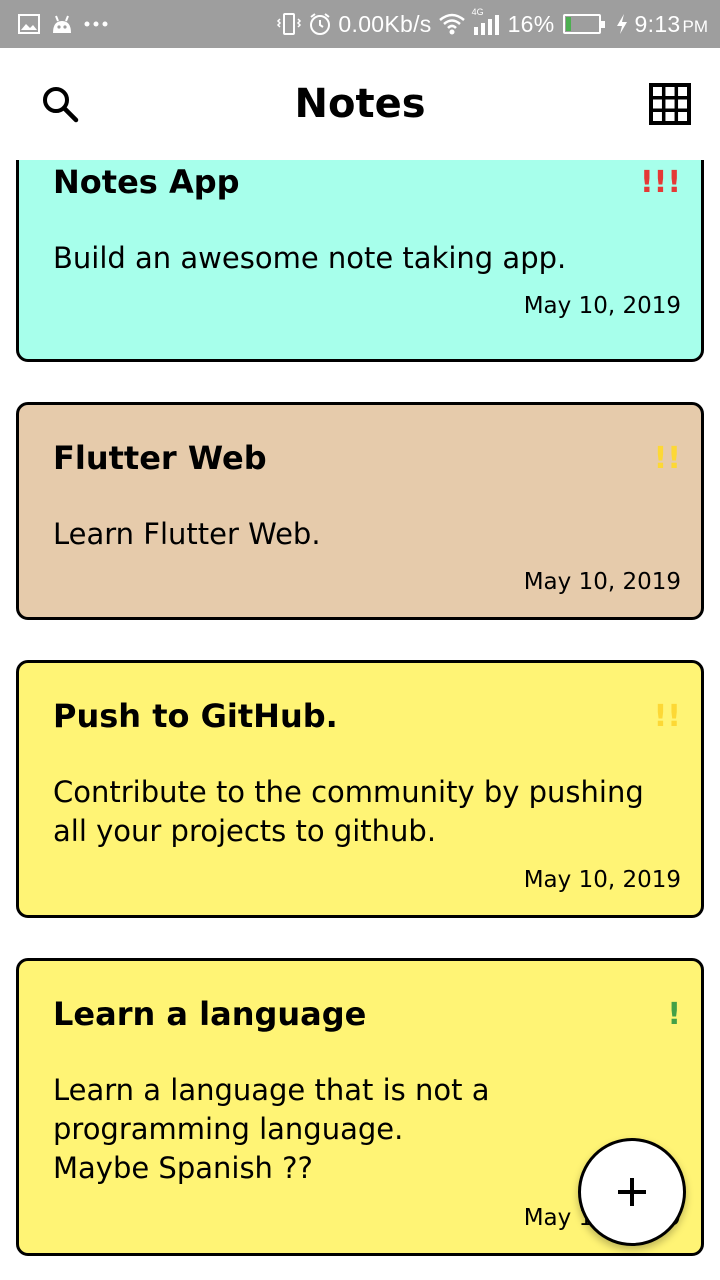  What do you see at coordinates (487, 21) in the screenshot?
I see `signal-icon: 4G` at bounding box center [487, 21].